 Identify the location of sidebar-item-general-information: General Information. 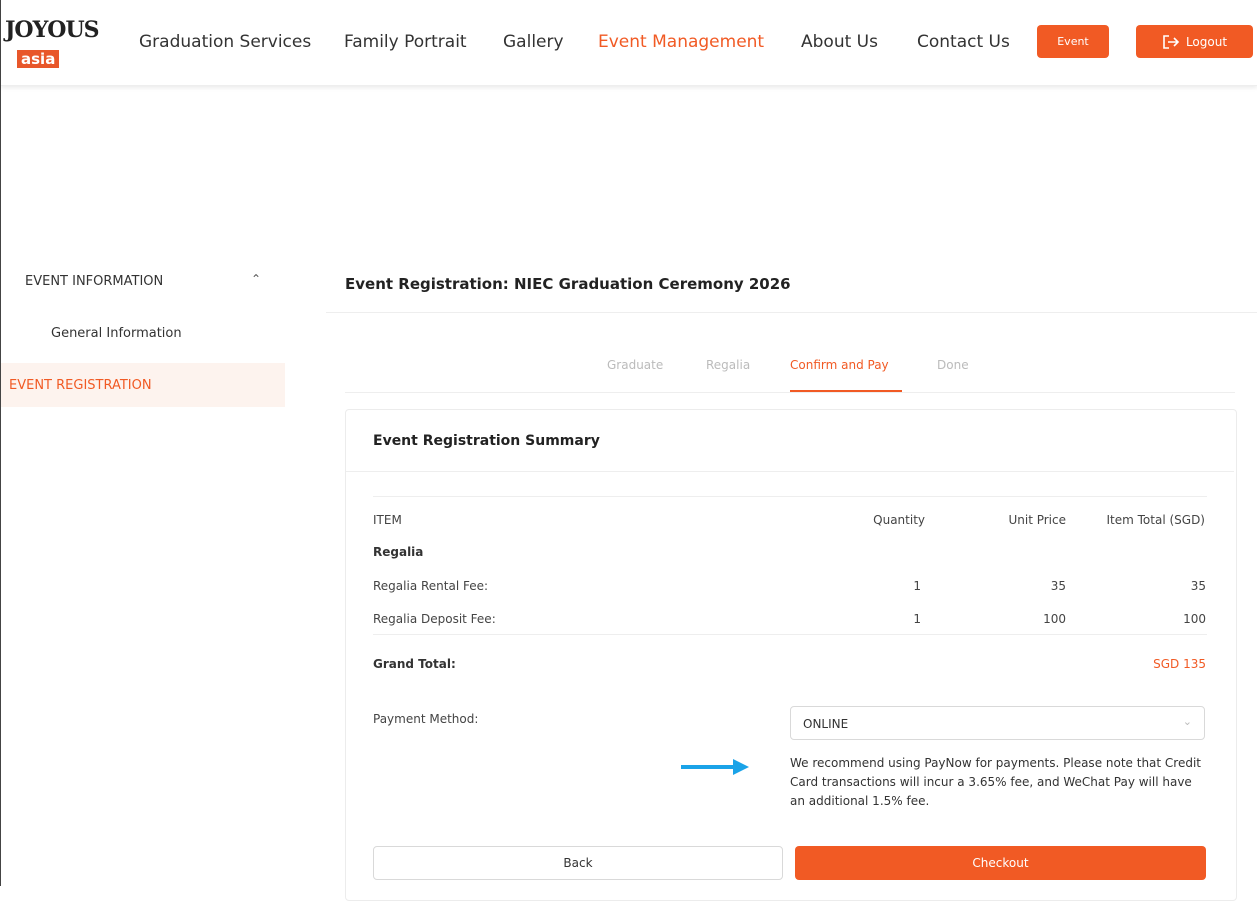
(143, 333).